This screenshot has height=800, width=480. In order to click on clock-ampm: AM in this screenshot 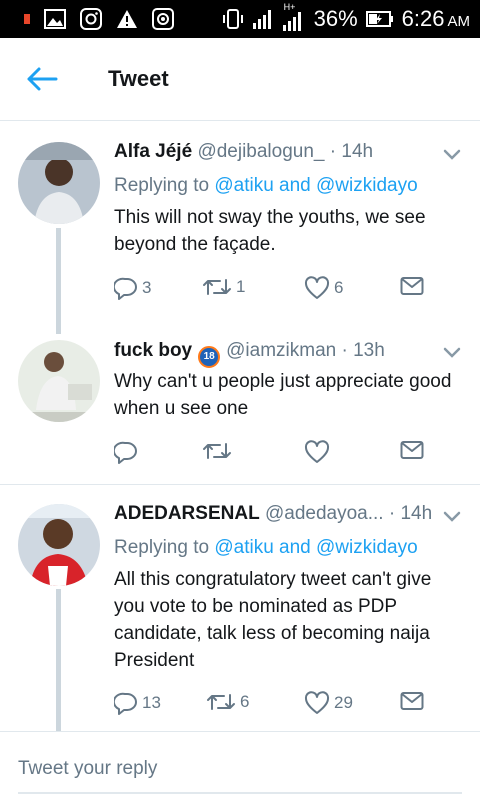, I will do `click(459, 21)`.